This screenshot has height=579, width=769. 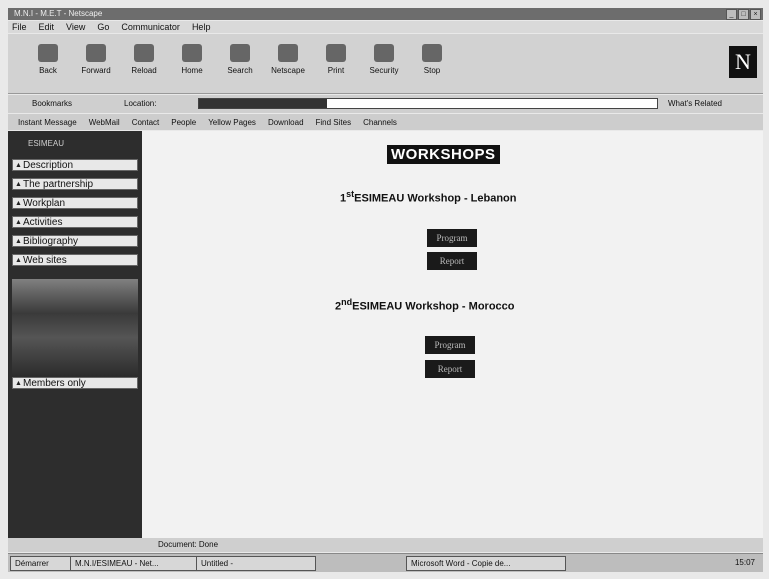 What do you see at coordinates (450, 345) in the screenshot?
I see `workshop-2-program-button: Program` at bounding box center [450, 345].